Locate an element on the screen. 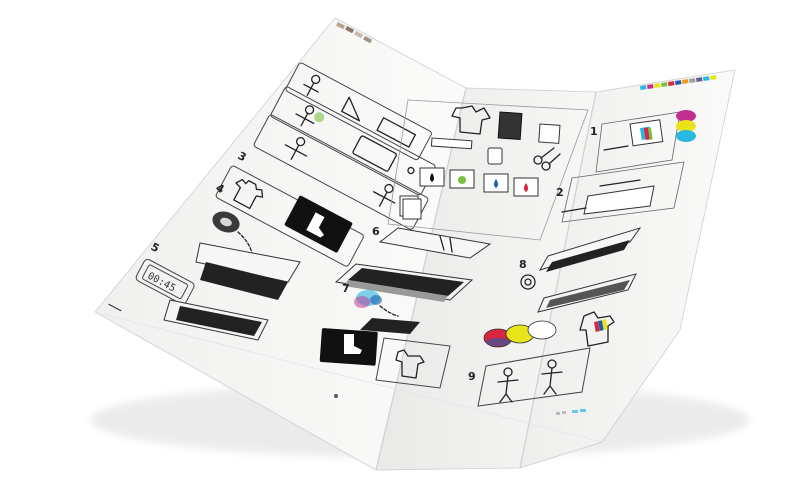 This screenshot has height=500, width=800. transfer-sheet-icon is located at coordinates (510, 126).